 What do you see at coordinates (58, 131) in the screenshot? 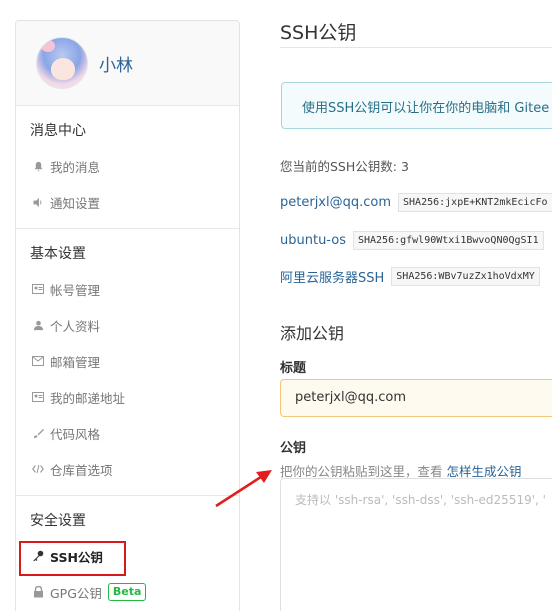
I see `section-title: 消息中心` at bounding box center [58, 131].